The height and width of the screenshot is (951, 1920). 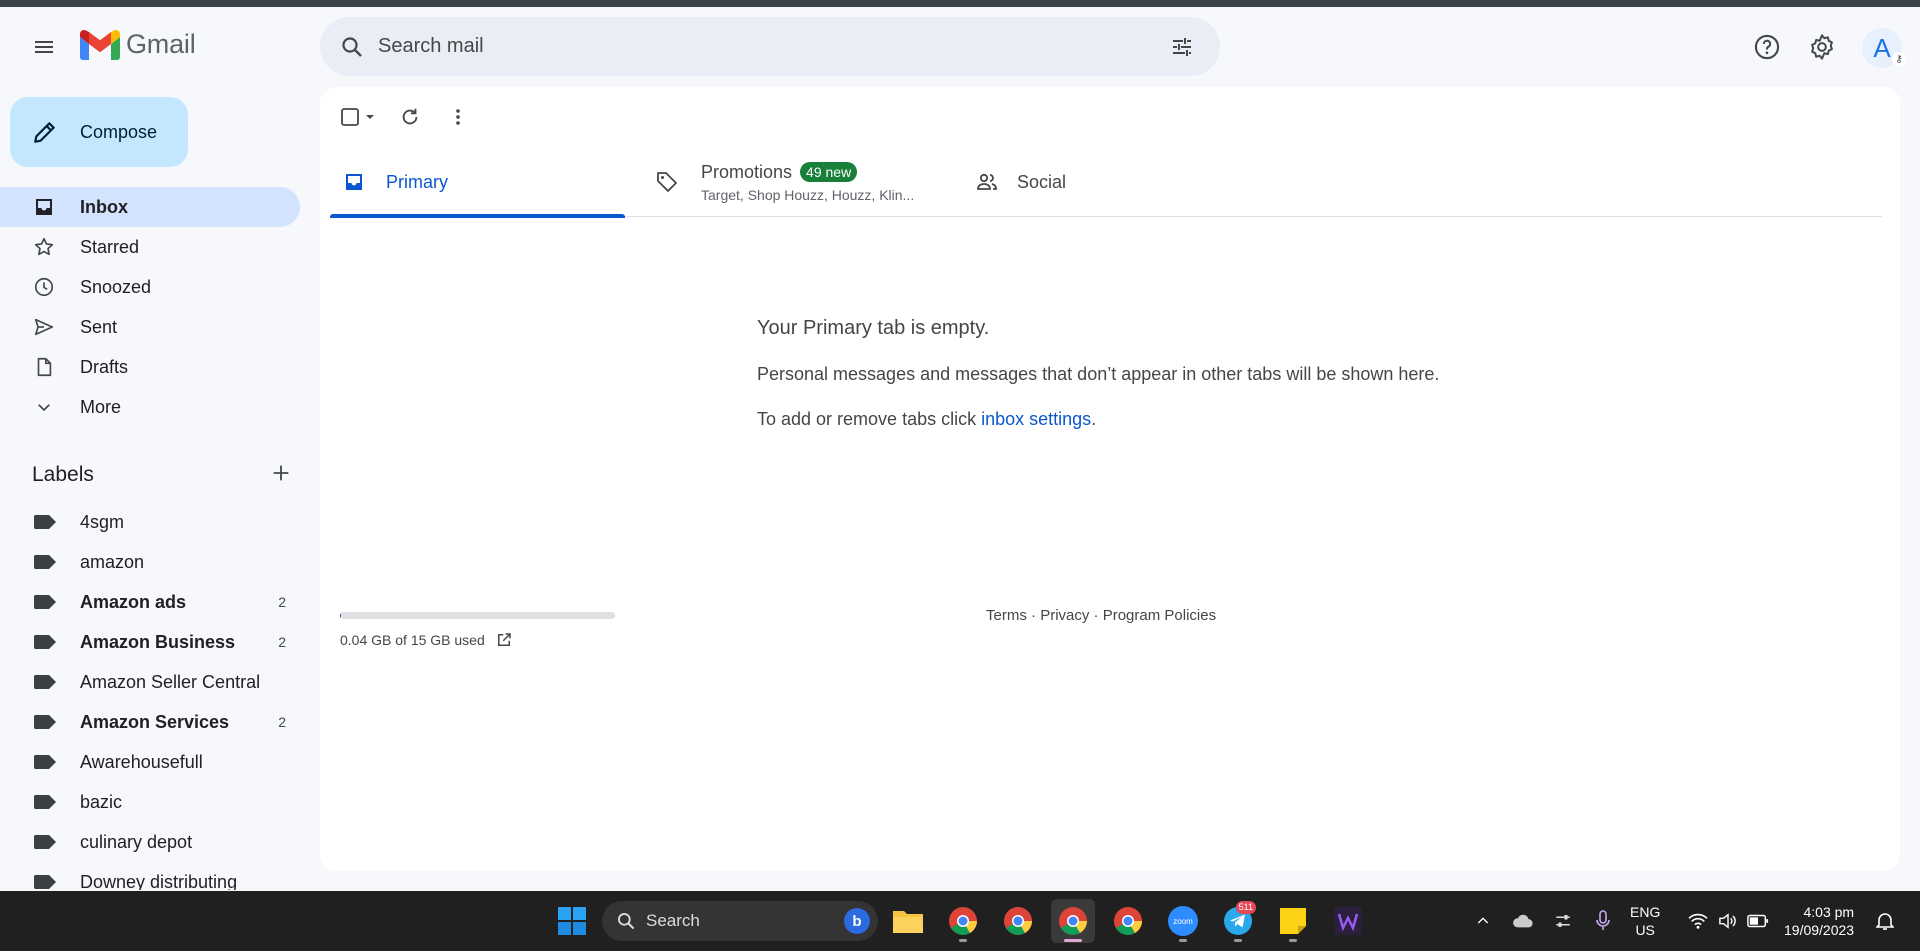 What do you see at coordinates (162, 475) in the screenshot?
I see `labels-header: Labels` at bounding box center [162, 475].